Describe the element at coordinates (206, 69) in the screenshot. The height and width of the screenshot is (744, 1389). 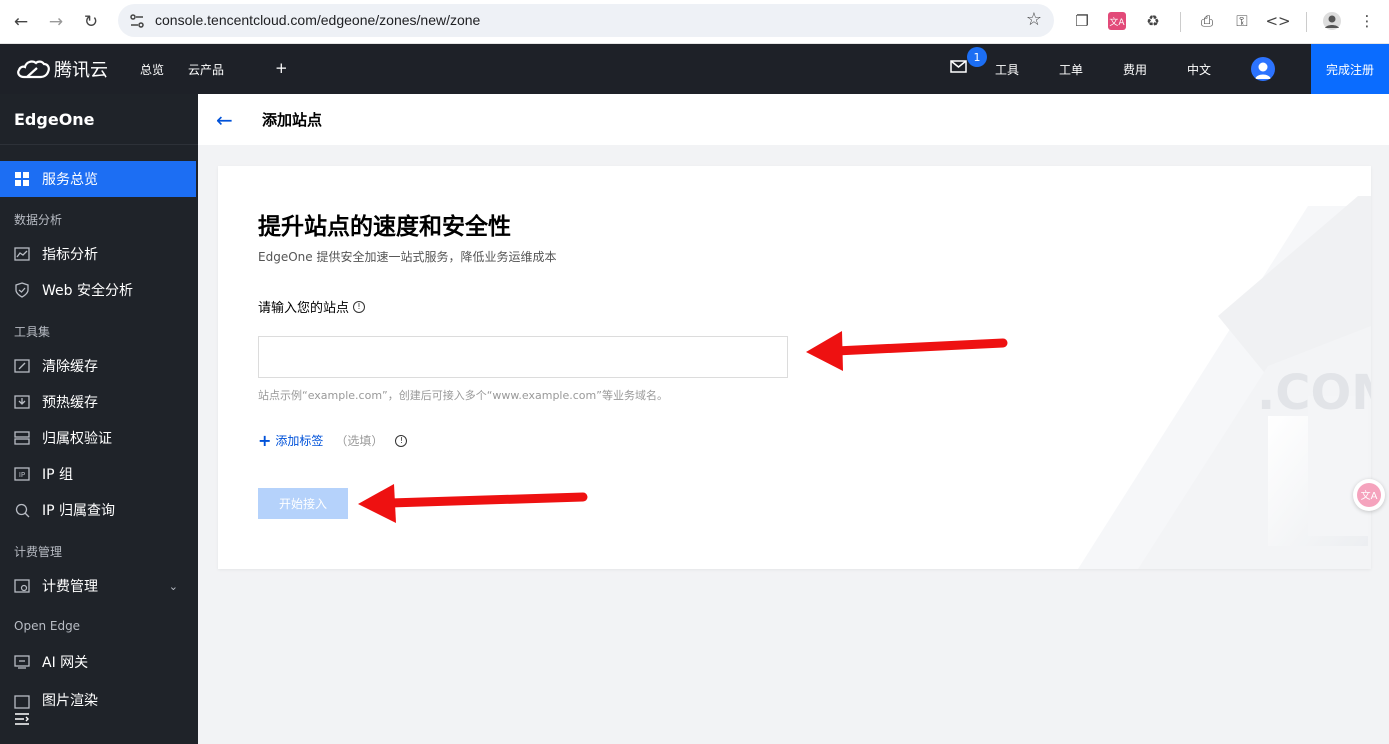
I see `nav-products: 云产品` at that location.